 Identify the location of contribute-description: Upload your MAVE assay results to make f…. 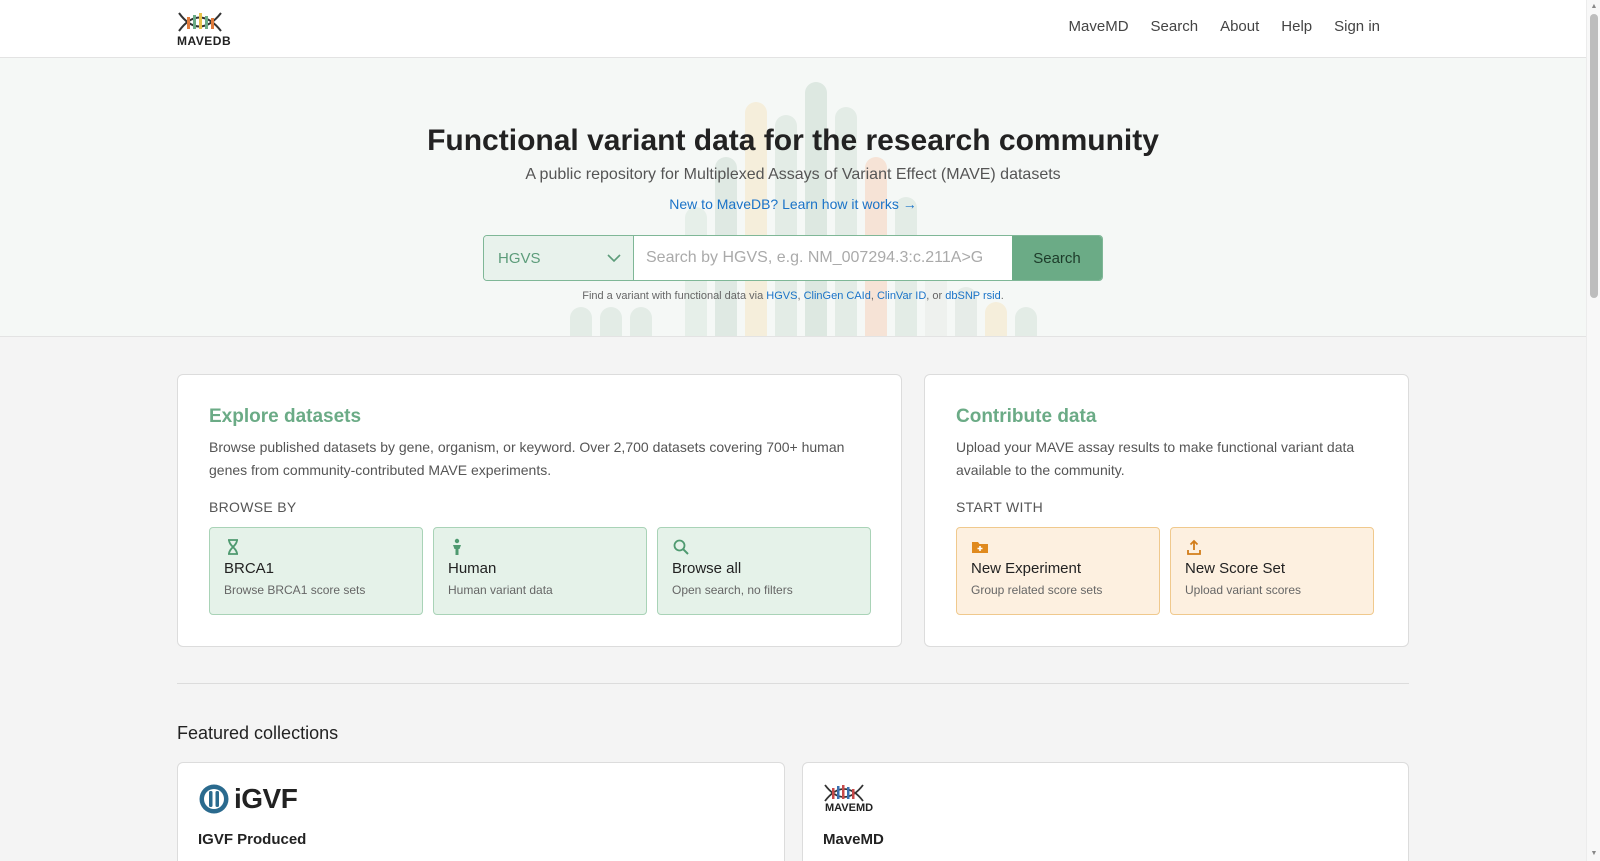
(1155, 459).